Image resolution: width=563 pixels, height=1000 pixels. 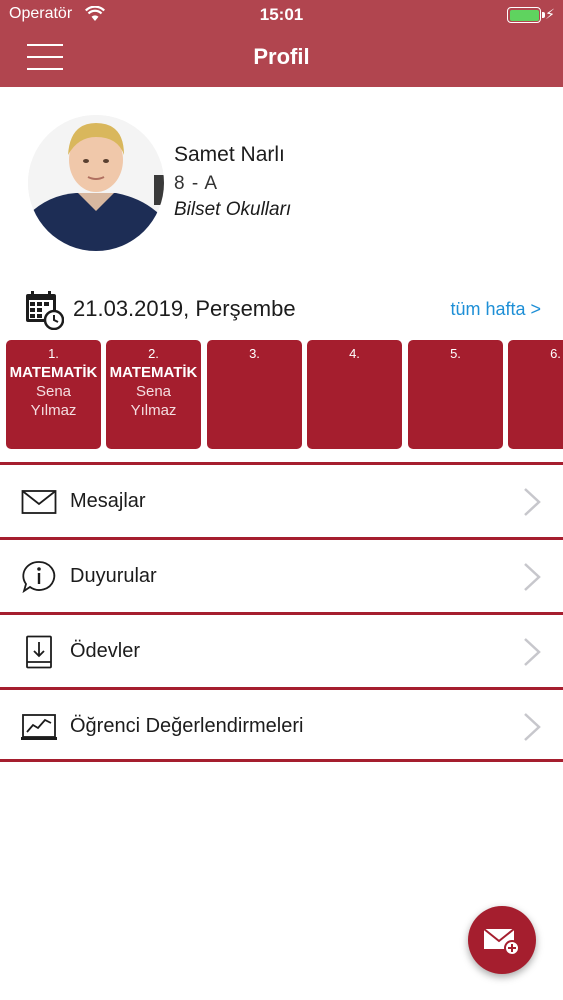 What do you see at coordinates (254, 394) in the screenshot?
I see `lesson-card: 3.` at bounding box center [254, 394].